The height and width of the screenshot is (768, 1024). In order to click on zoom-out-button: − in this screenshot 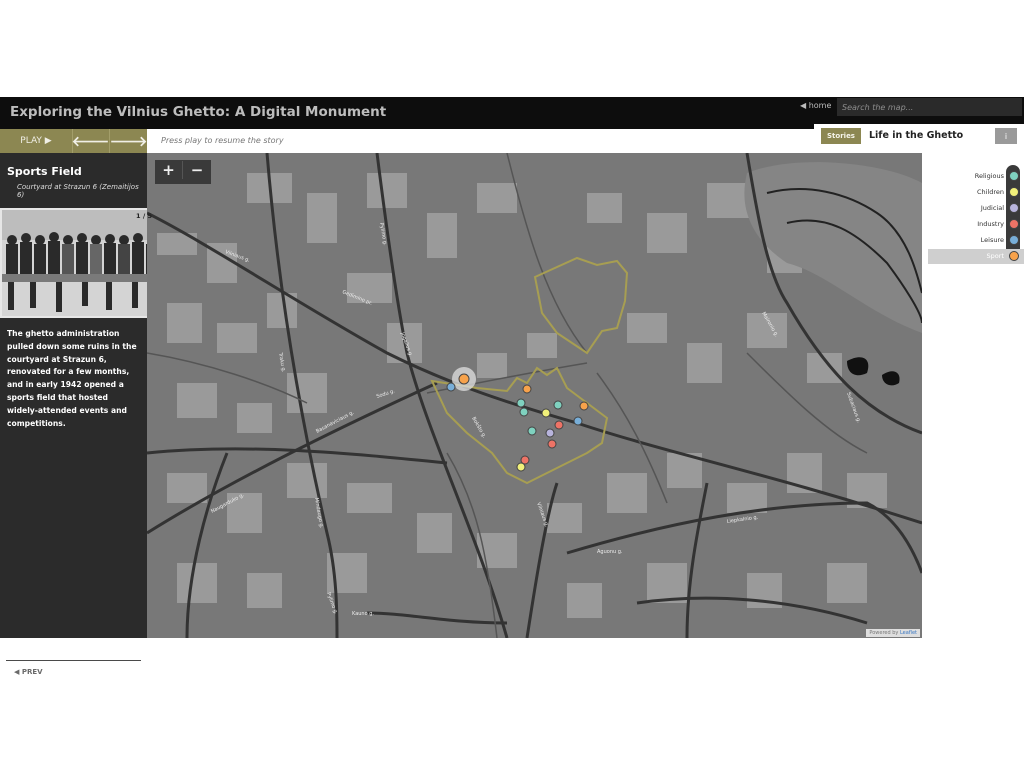, I will do `click(197, 170)`.